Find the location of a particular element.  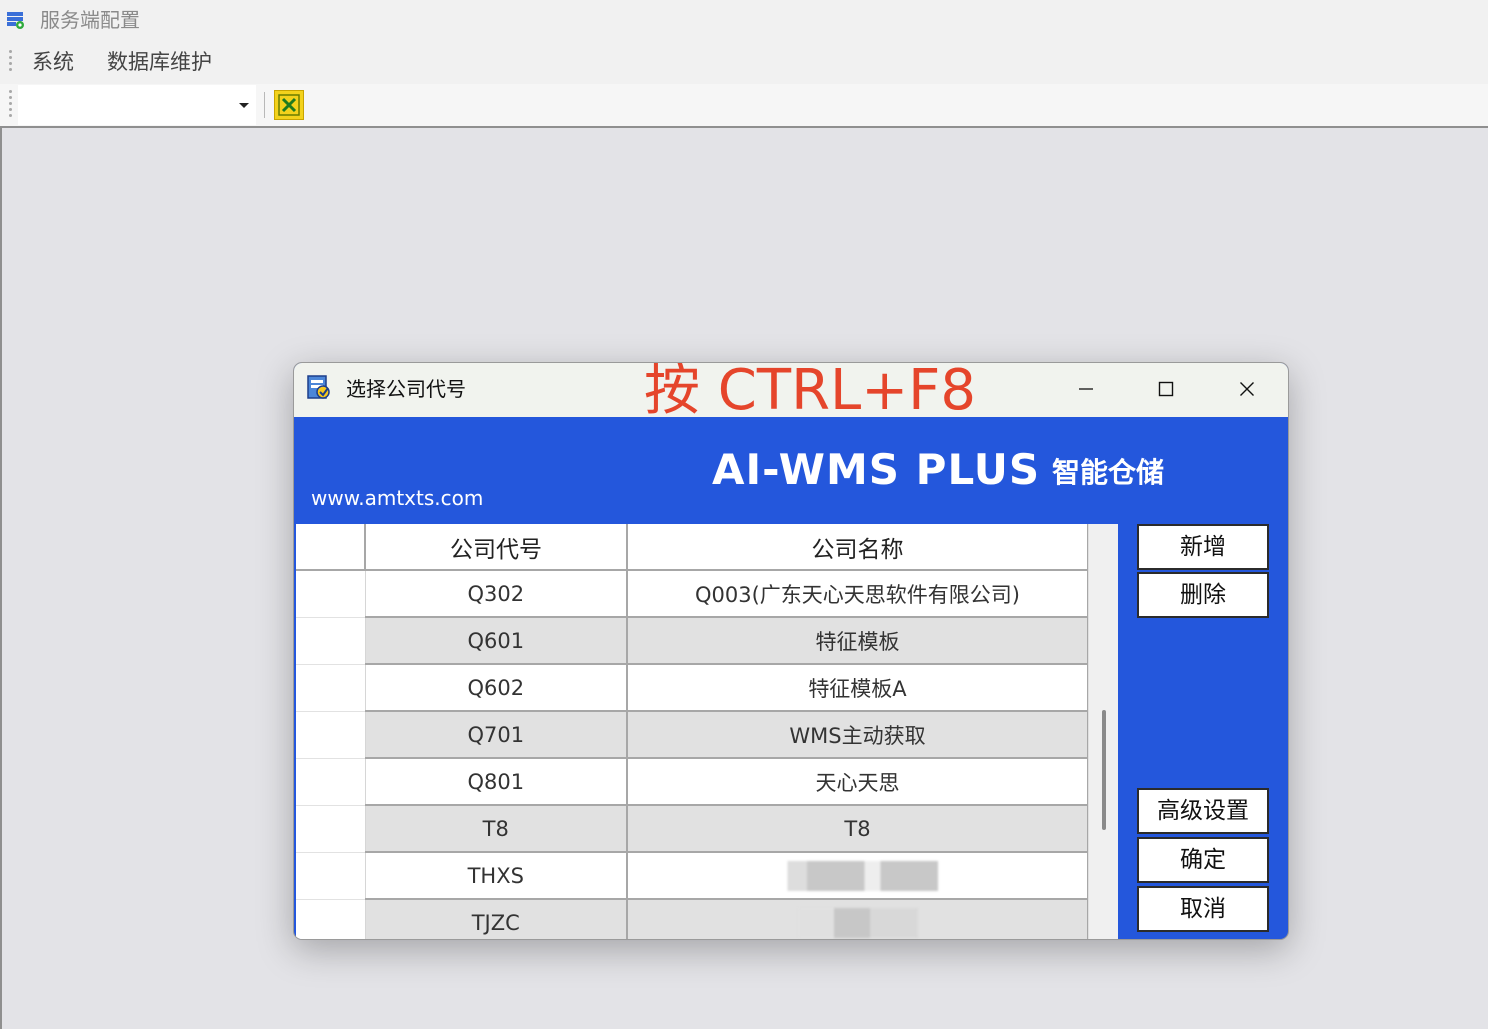

column-header-name: 公司名称 is located at coordinates (857, 547).